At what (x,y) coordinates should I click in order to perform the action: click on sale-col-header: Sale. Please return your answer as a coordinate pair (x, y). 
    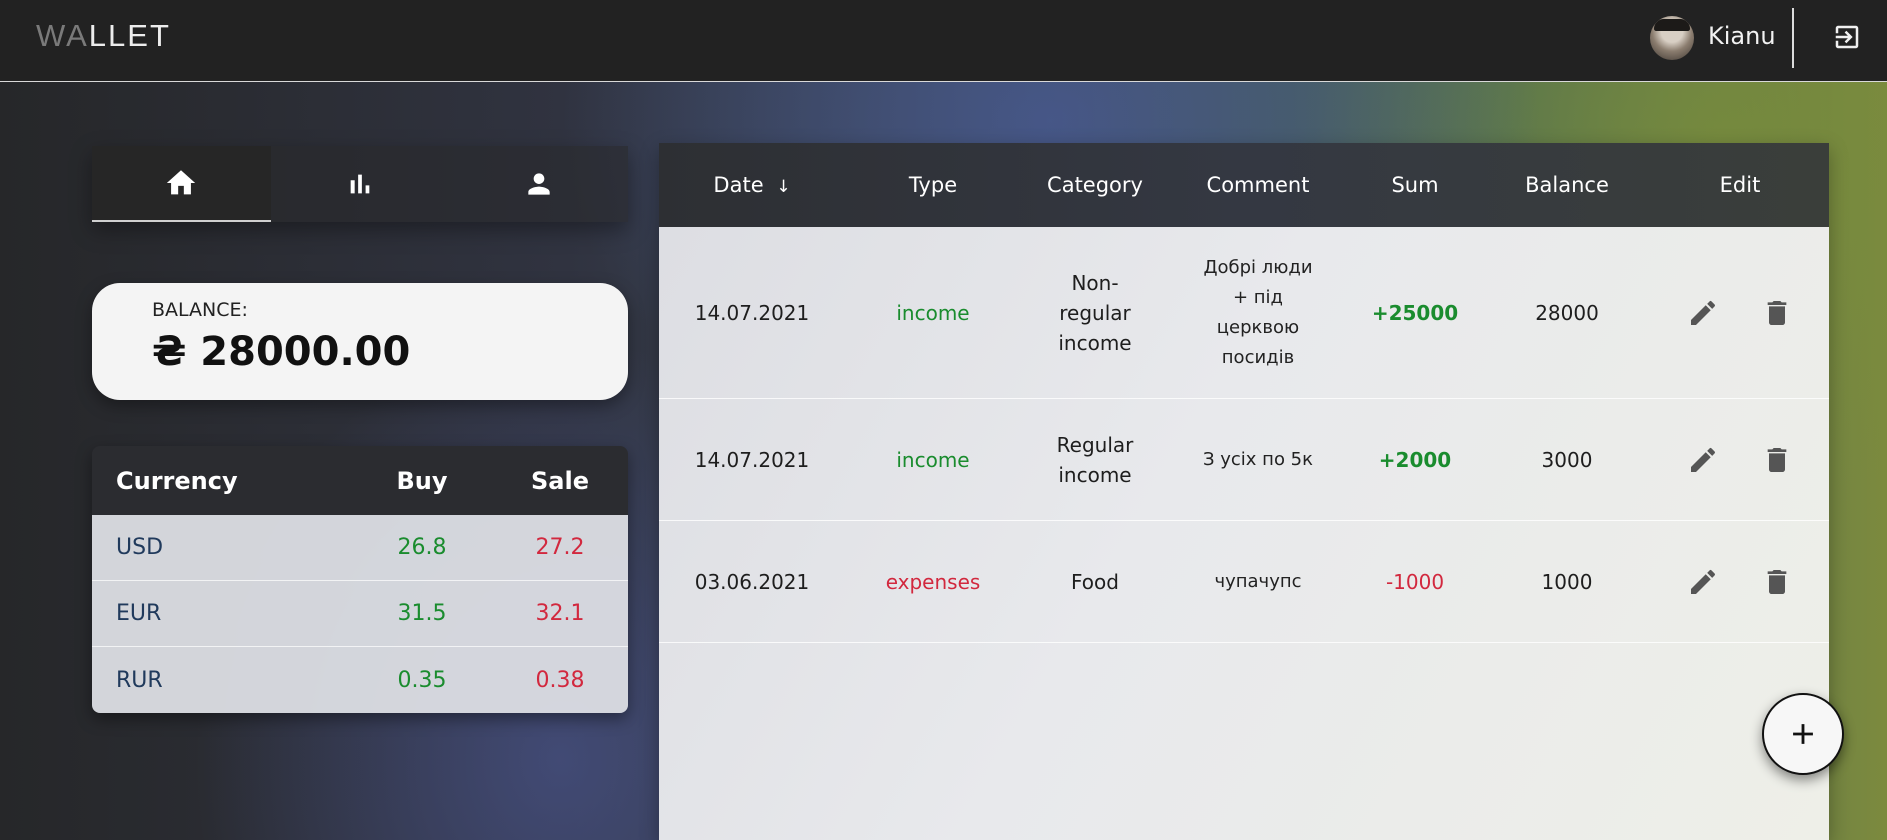
    Looking at the image, I should click on (560, 480).